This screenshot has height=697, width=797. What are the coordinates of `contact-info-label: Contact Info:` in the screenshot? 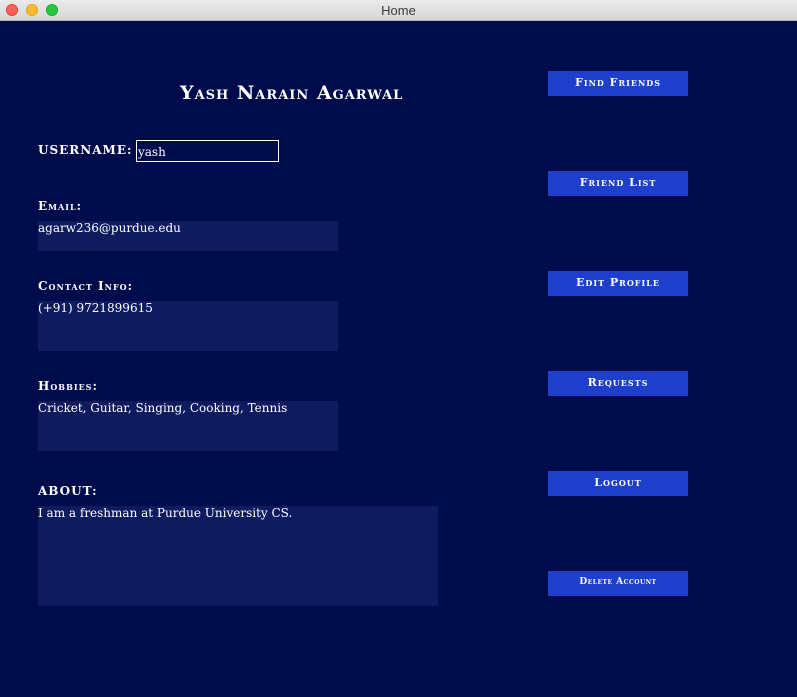 It's located at (86, 286).